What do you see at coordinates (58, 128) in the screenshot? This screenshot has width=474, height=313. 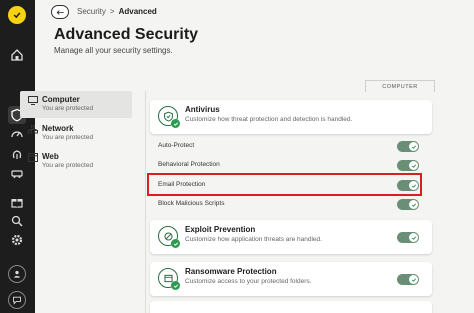 I see `category-name: Network` at bounding box center [58, 128].